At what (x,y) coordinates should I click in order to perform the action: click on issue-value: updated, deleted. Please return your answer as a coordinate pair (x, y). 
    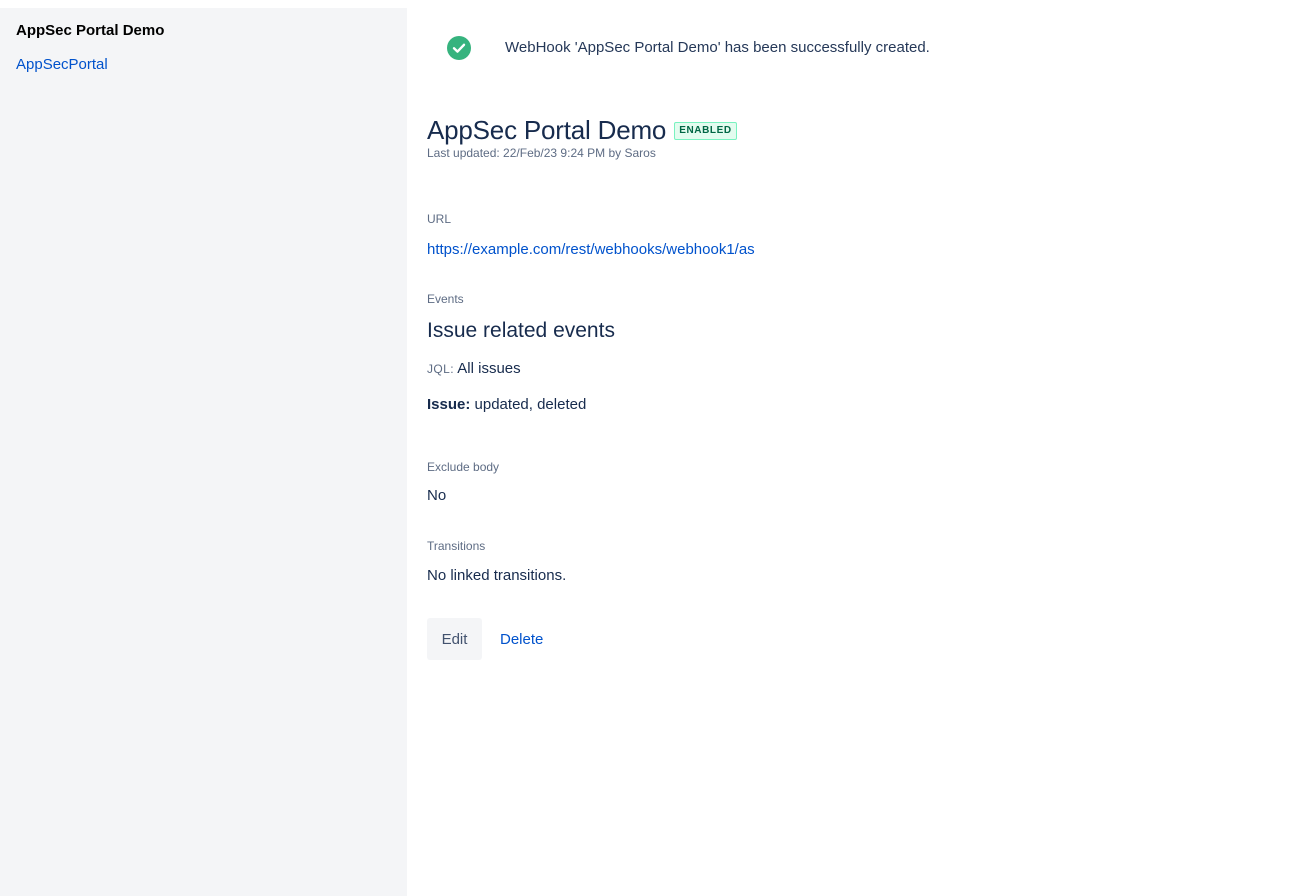
    Looking at the image, I should click on (528, 404).